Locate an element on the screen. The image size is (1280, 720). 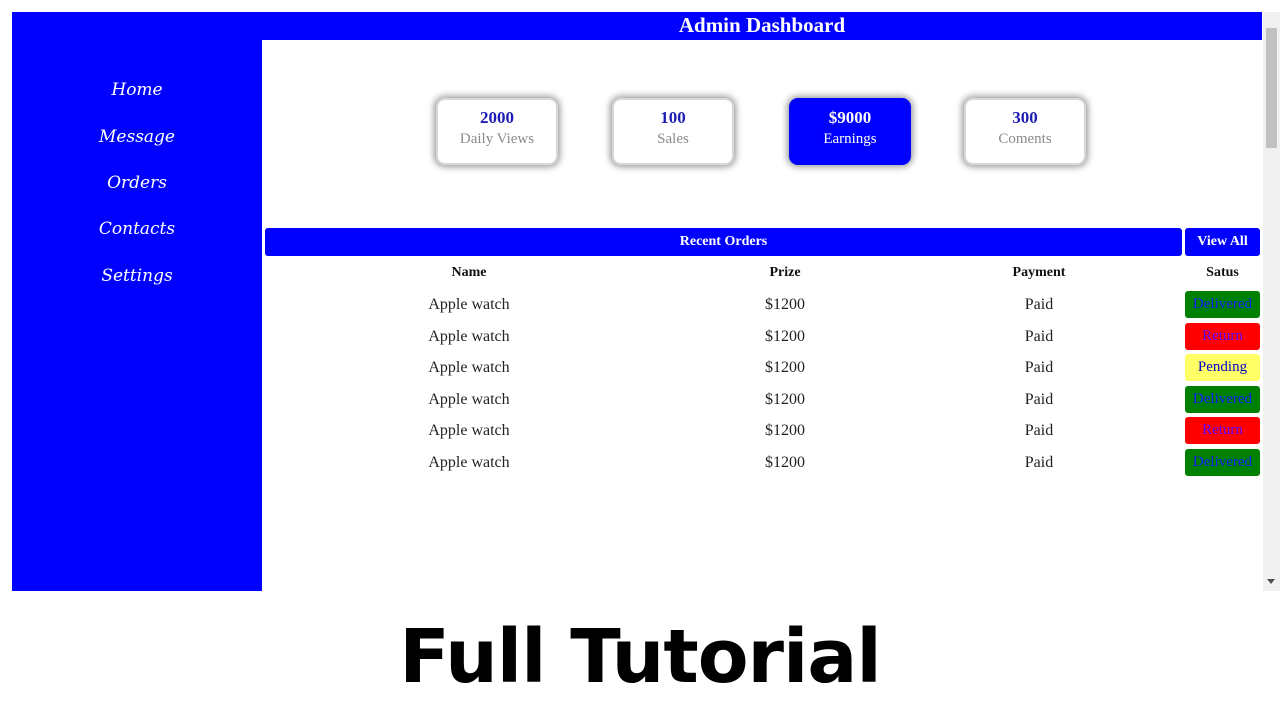
card-label: Earnings is located at coordinates (850, 139).